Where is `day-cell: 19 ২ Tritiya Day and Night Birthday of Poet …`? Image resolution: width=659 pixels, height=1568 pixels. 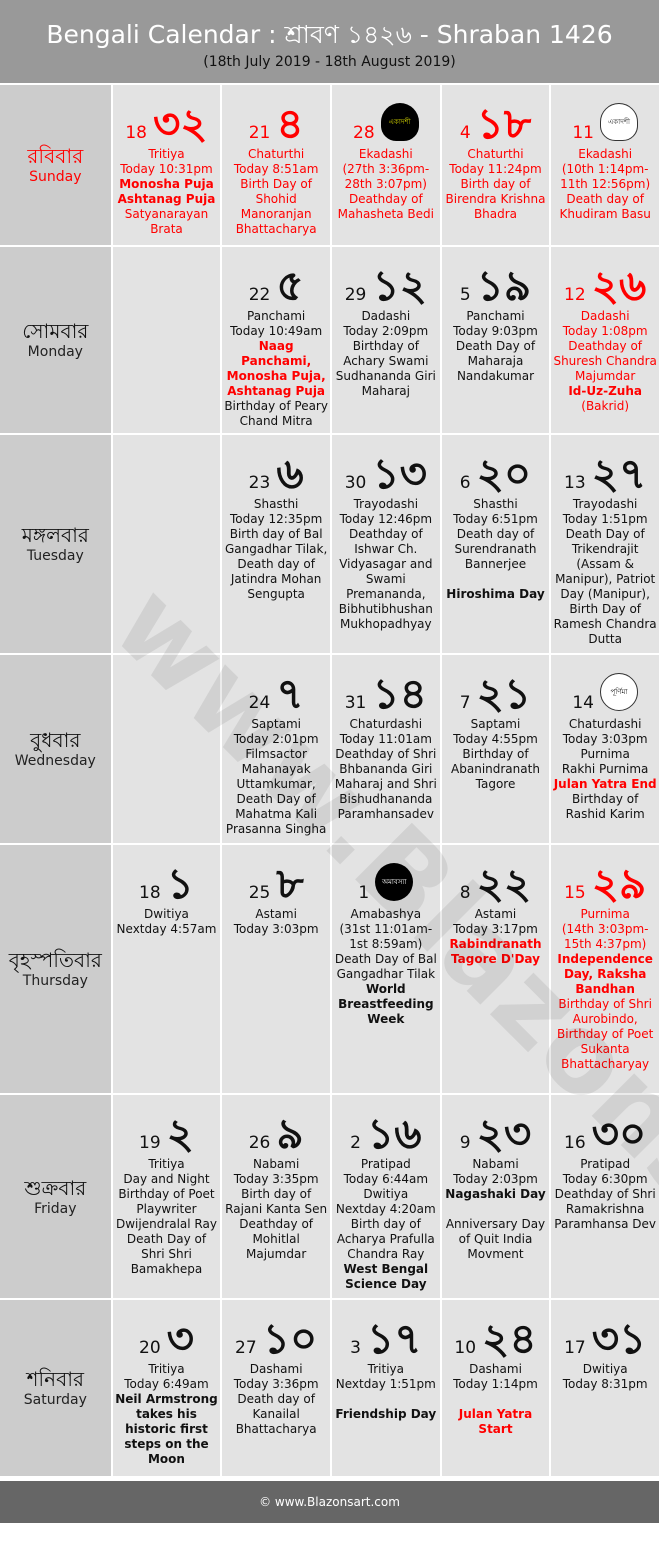 day-cell: 19 ২ Tritiya Day and Night Birthday of Poet … is located at coordinates (166, 1196).